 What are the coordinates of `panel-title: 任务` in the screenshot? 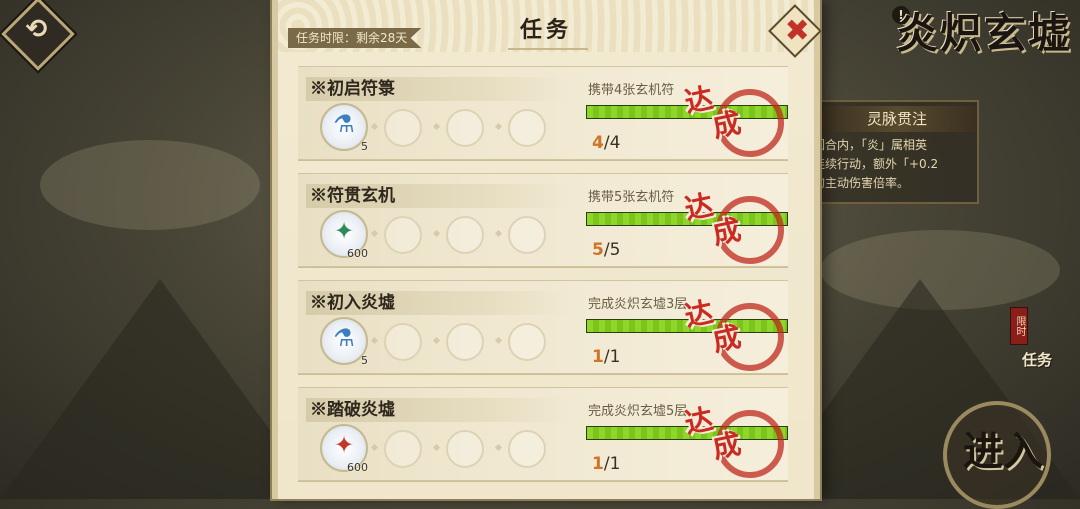 It's located at (545, 30).